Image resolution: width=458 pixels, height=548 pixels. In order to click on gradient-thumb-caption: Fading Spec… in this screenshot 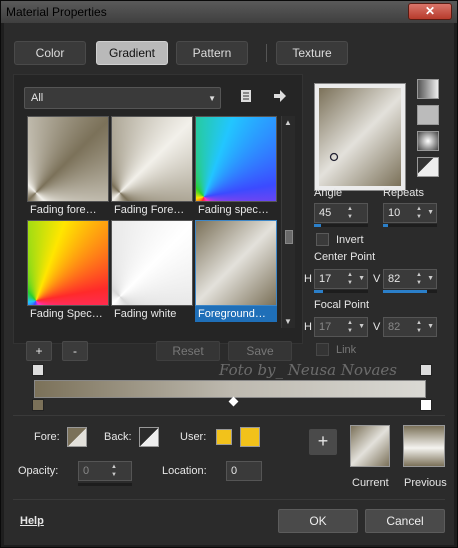, I will do `click(66, 314)`.